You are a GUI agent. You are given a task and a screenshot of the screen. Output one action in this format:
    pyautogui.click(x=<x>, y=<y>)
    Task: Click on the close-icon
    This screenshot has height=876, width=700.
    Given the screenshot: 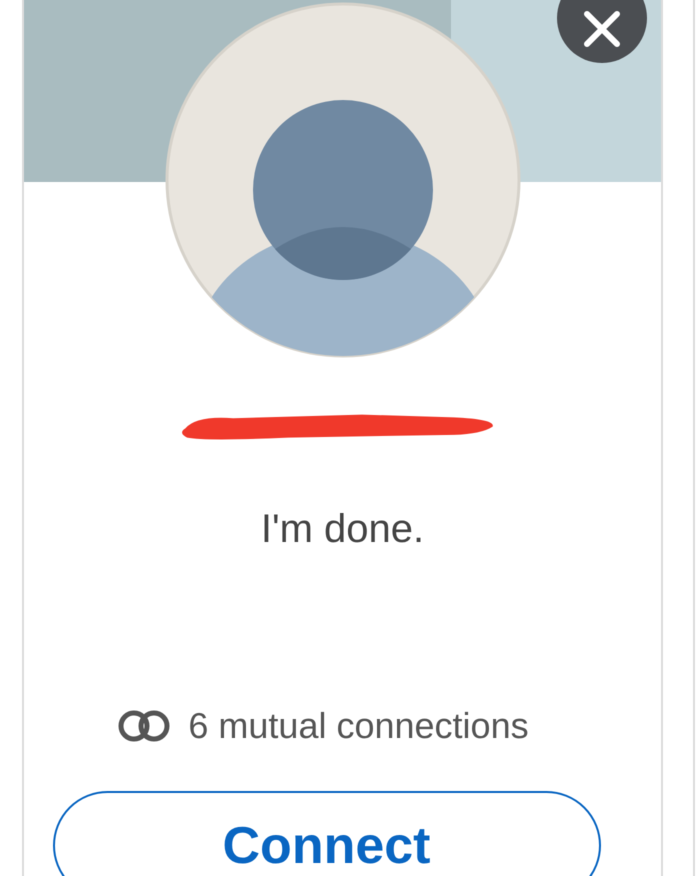 What is the action you would take?
    pyautogui.click(x=602, y=29)
    